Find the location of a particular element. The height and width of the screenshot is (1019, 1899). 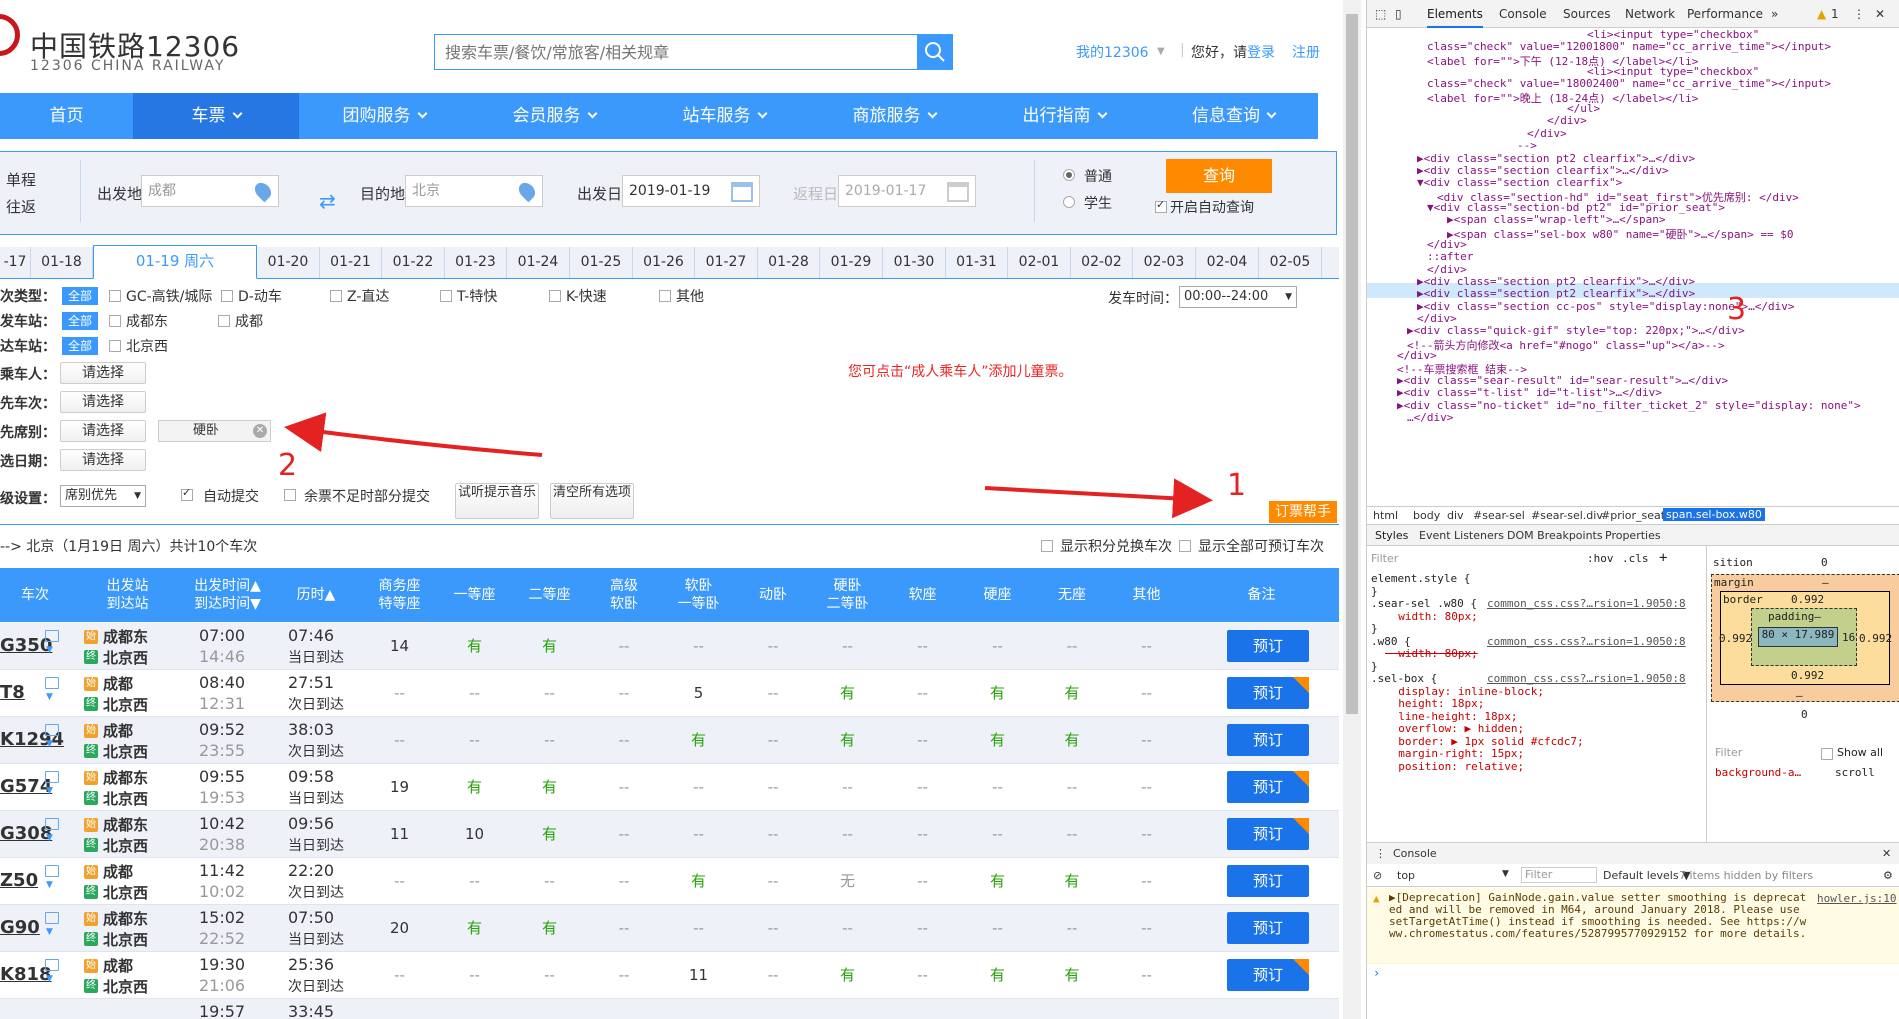

css-declaration: height: 18px; is located at coordinates (1434, 703).